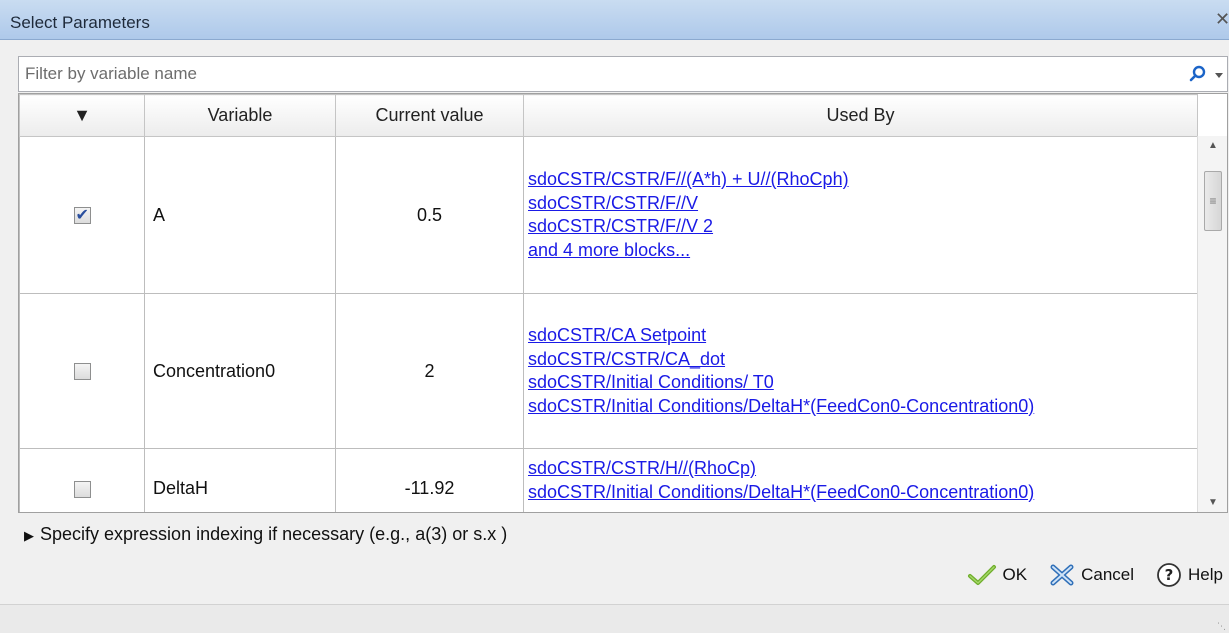 The image size is (1229, 633). I want to click on filter-input, so click(590, 74).